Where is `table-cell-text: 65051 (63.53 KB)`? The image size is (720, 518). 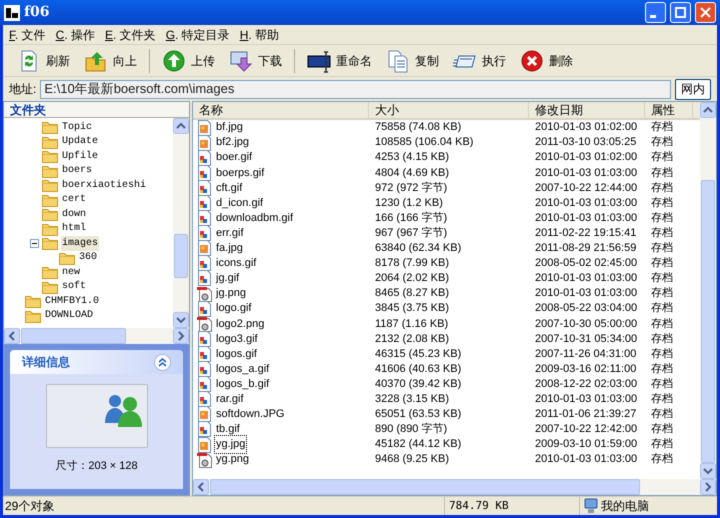
table-cell-text: 65051 (63.53 KB) is located at coordinates (418, 414).